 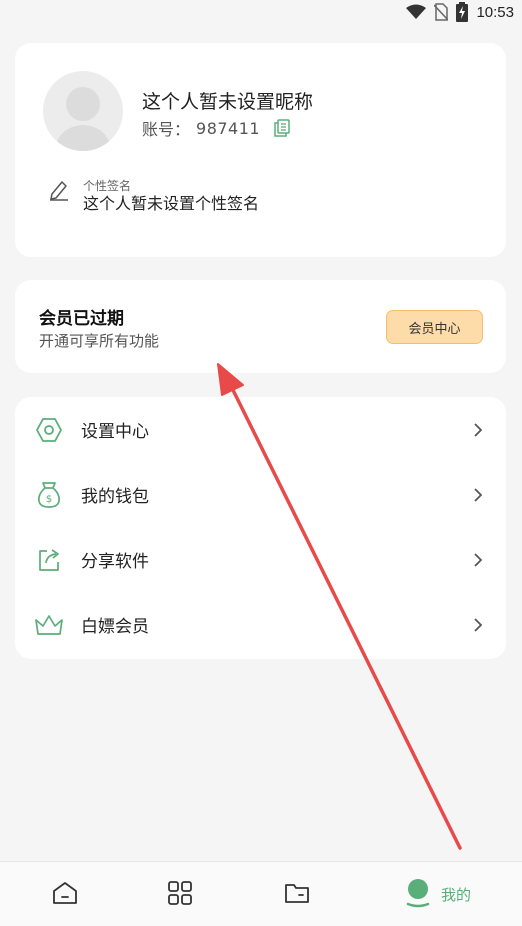 What do you see at coordinates (455, 895) in the screenshot?
I see `nav-mine-label: 我的` at bounding box center [455, 895].